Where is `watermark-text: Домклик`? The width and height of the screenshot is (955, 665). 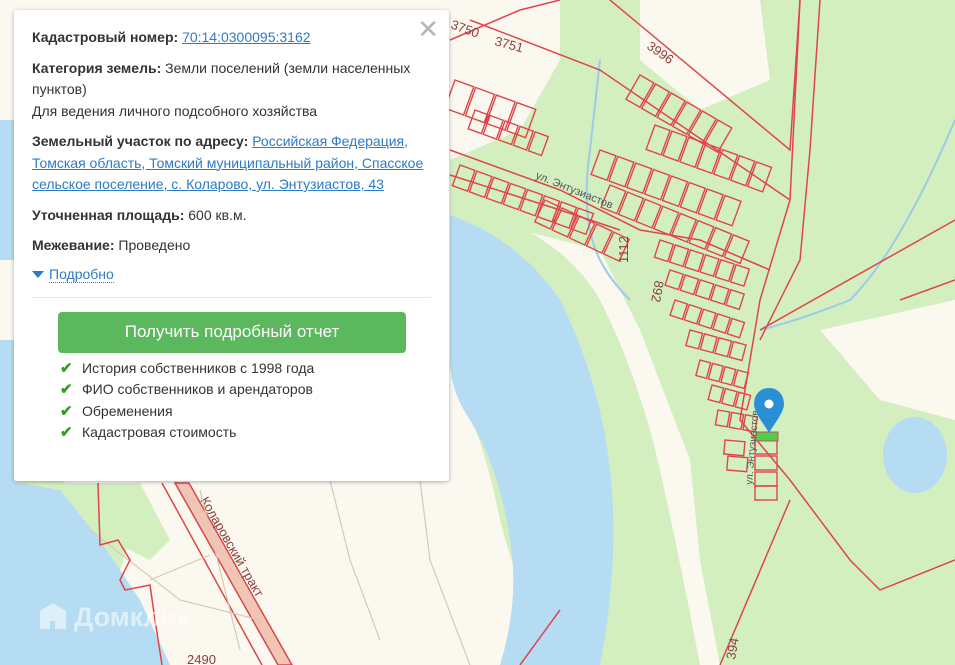
watermark-text: Домклик is located at coordinates (132, 616).